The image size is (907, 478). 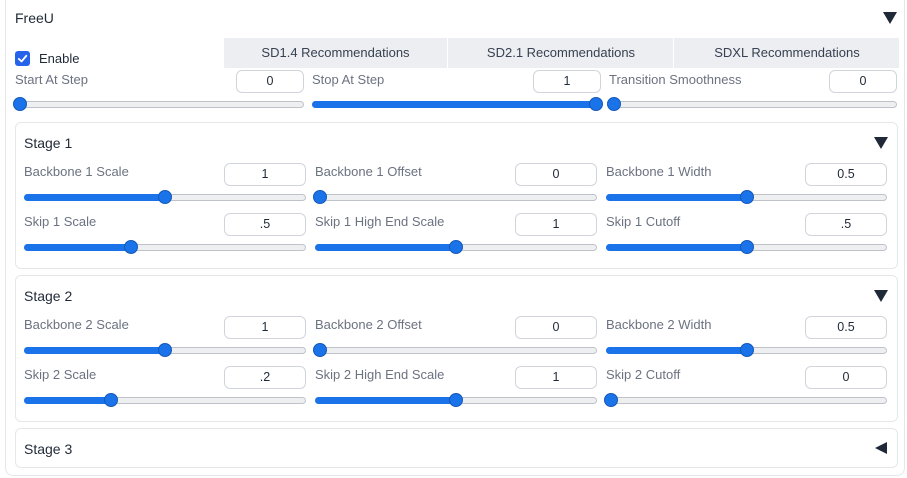 I want to click on stop-at-step-label: Stop At Step, so click(x=348, y=79).